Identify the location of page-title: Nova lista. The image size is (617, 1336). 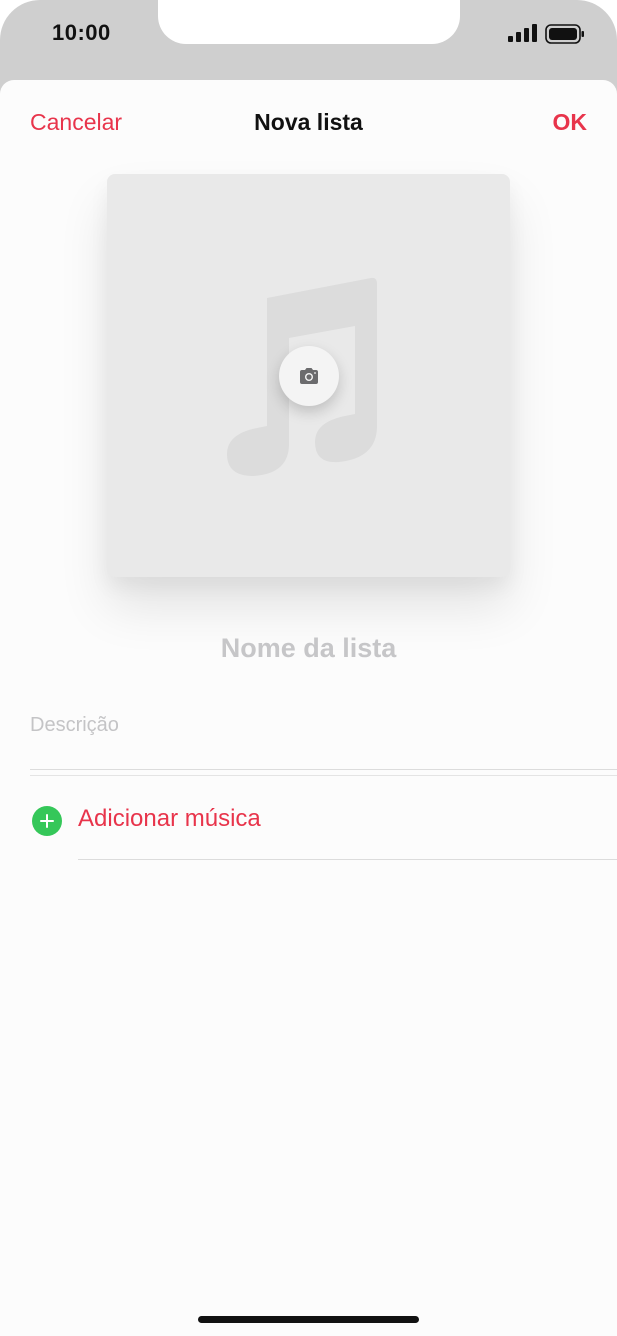
(308, 122).